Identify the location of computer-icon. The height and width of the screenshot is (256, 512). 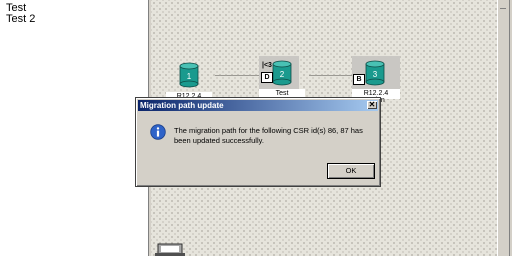
(171, 249).